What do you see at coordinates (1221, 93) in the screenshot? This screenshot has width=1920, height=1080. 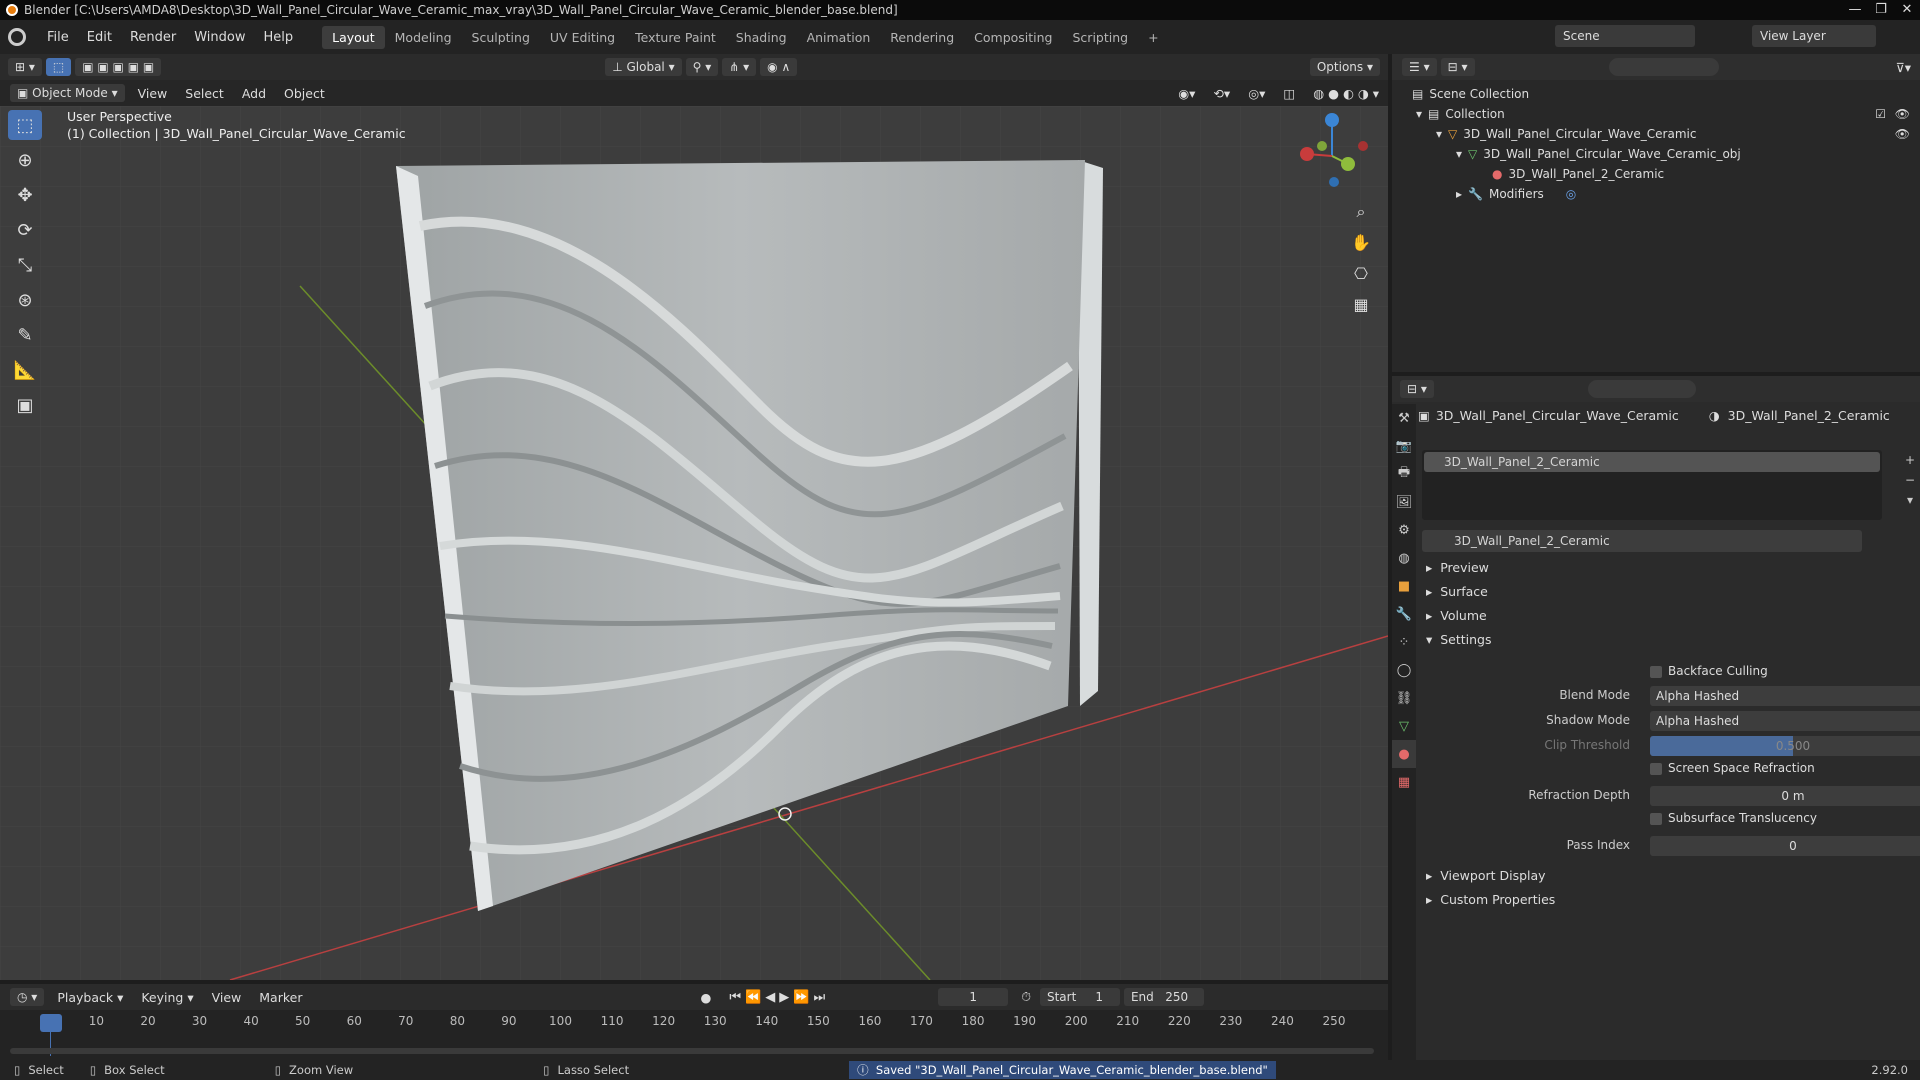 I see `gizmo-toggle-icon: ⟲▾` at bounding box center [1221, 93].